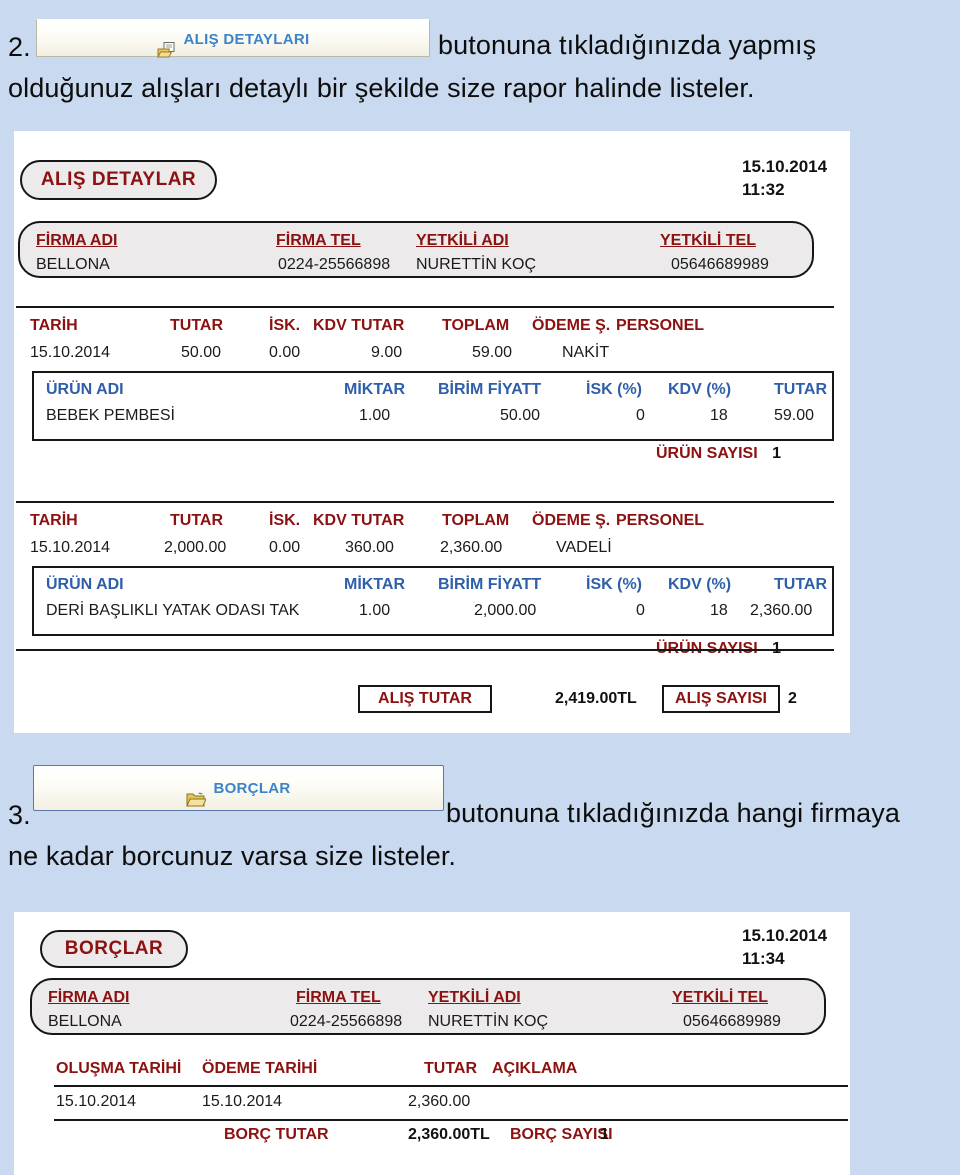 This screenshot has height=1175, width=960. What do you see at coordinates (166, 44) in the screenshot?
I see `print-document-icon` at bounding box center [166, 44].